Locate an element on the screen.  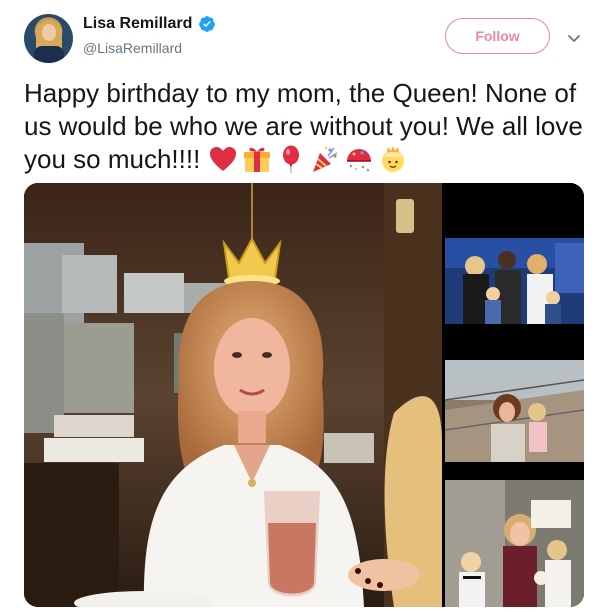
red-heart-icon is located at coordinates (222, 159).